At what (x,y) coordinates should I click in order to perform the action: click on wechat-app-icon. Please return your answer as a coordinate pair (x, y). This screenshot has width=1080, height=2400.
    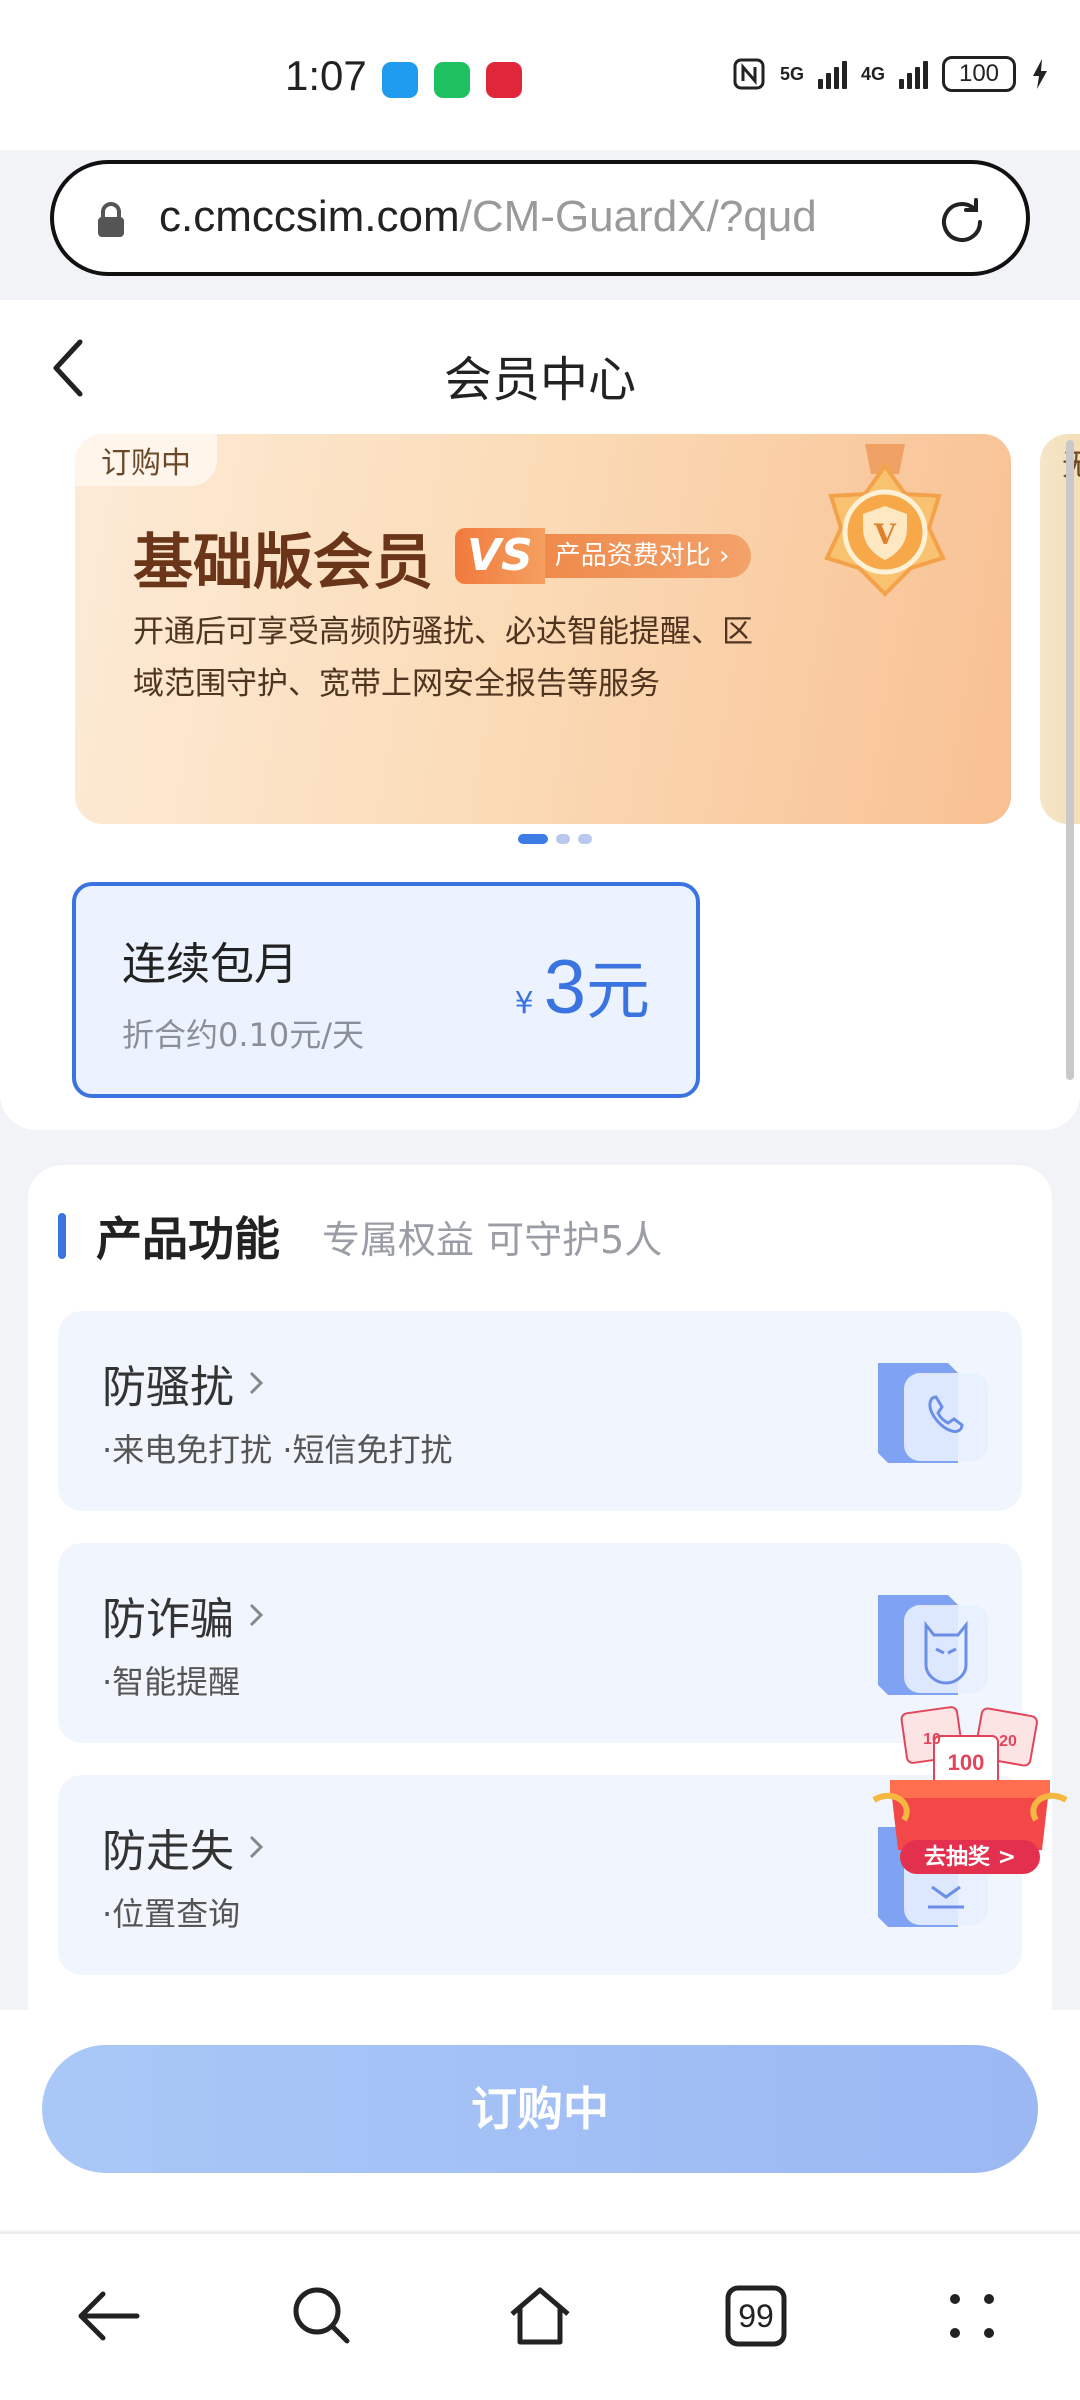
    Looking at the image, I should click on (452, 80).